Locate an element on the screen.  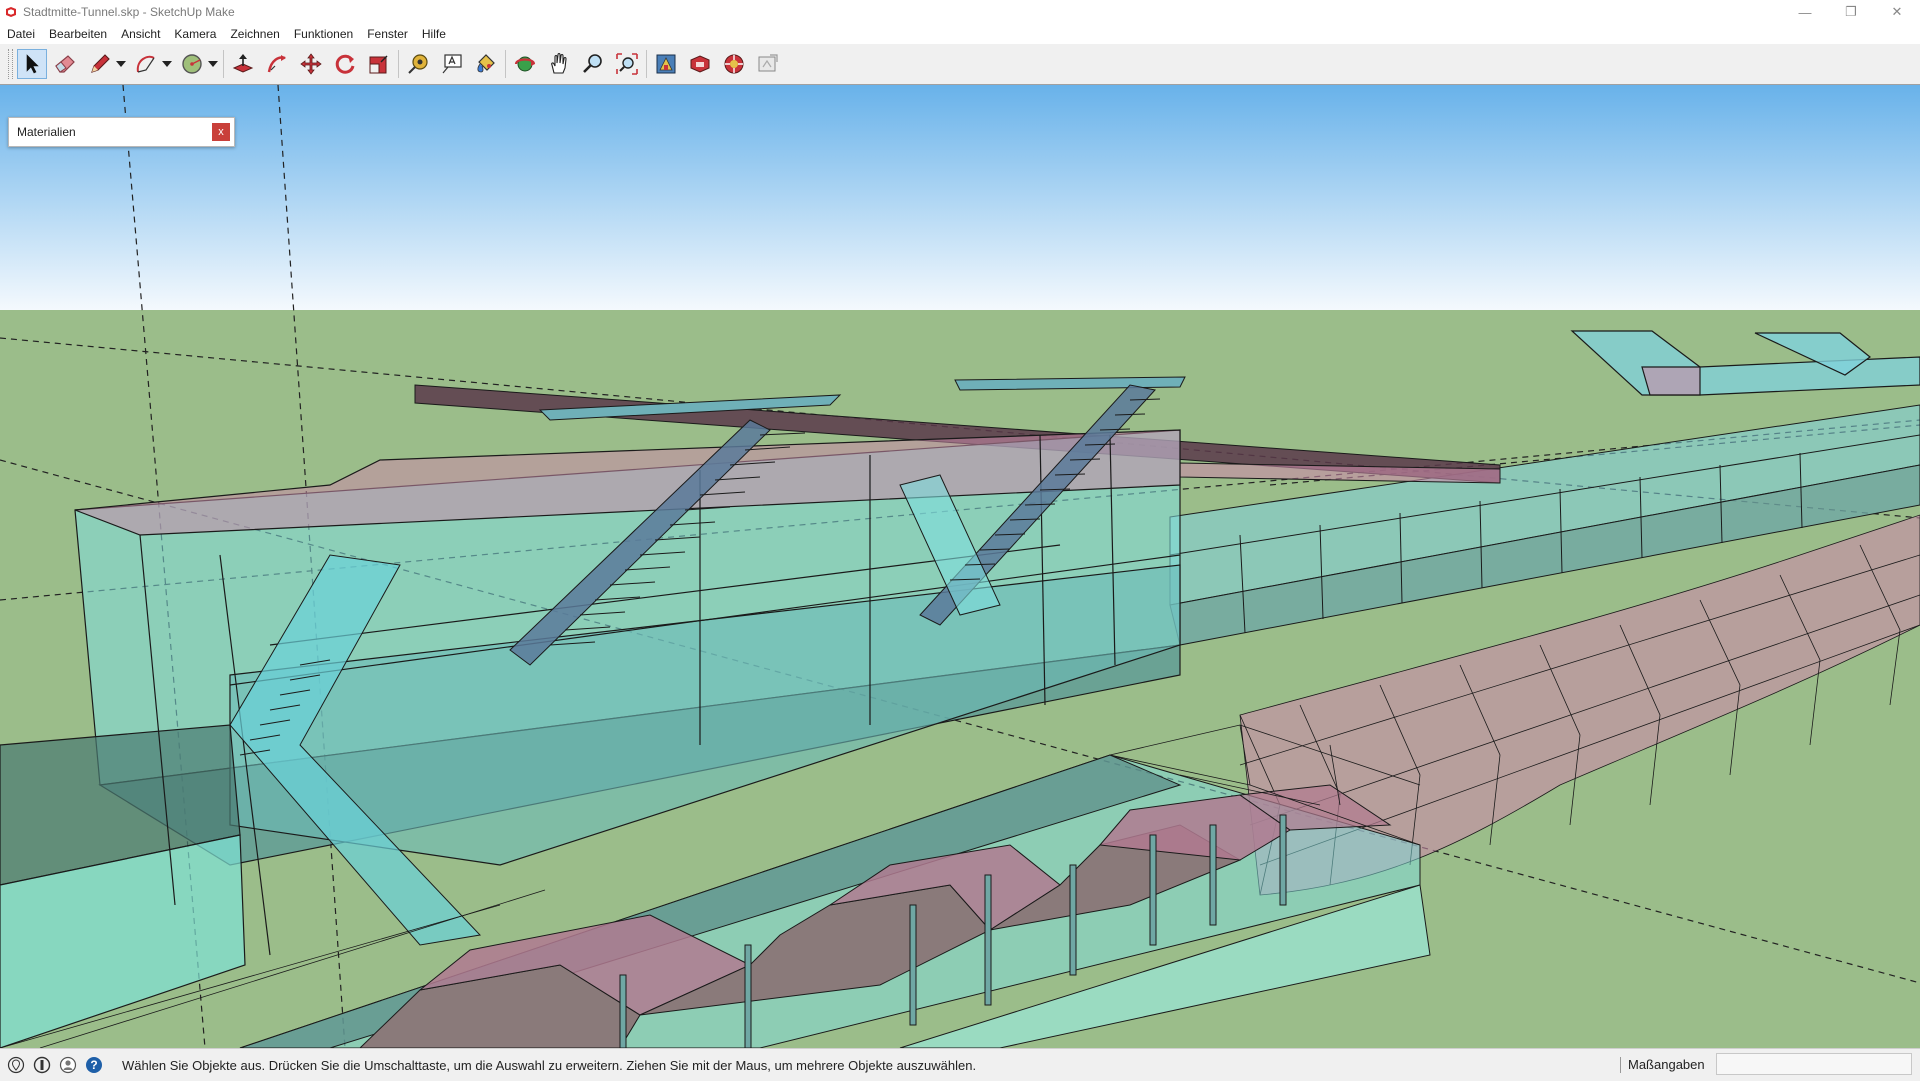
extension-warehouse-tool is located at coordinates (734, 64).